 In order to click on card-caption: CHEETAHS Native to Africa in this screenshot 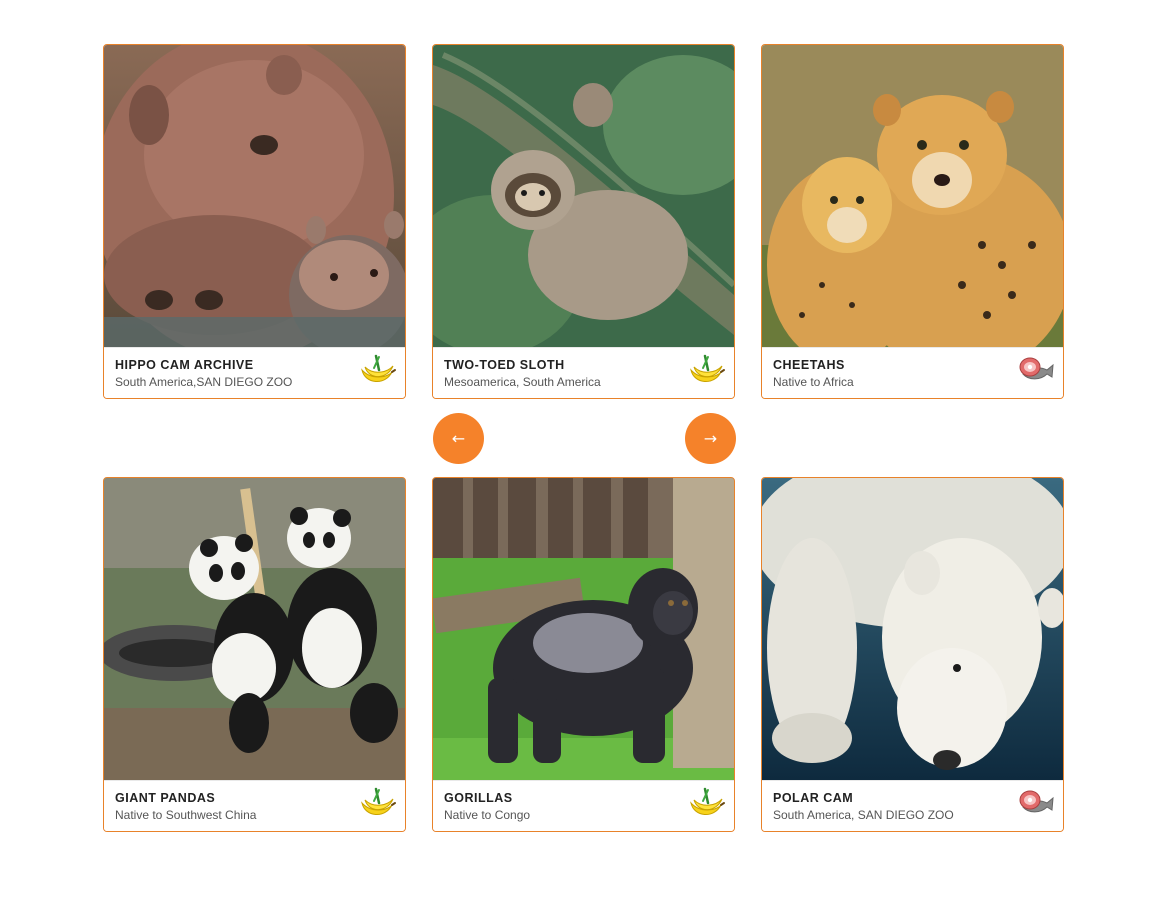, I will do `click(912, 372)`.